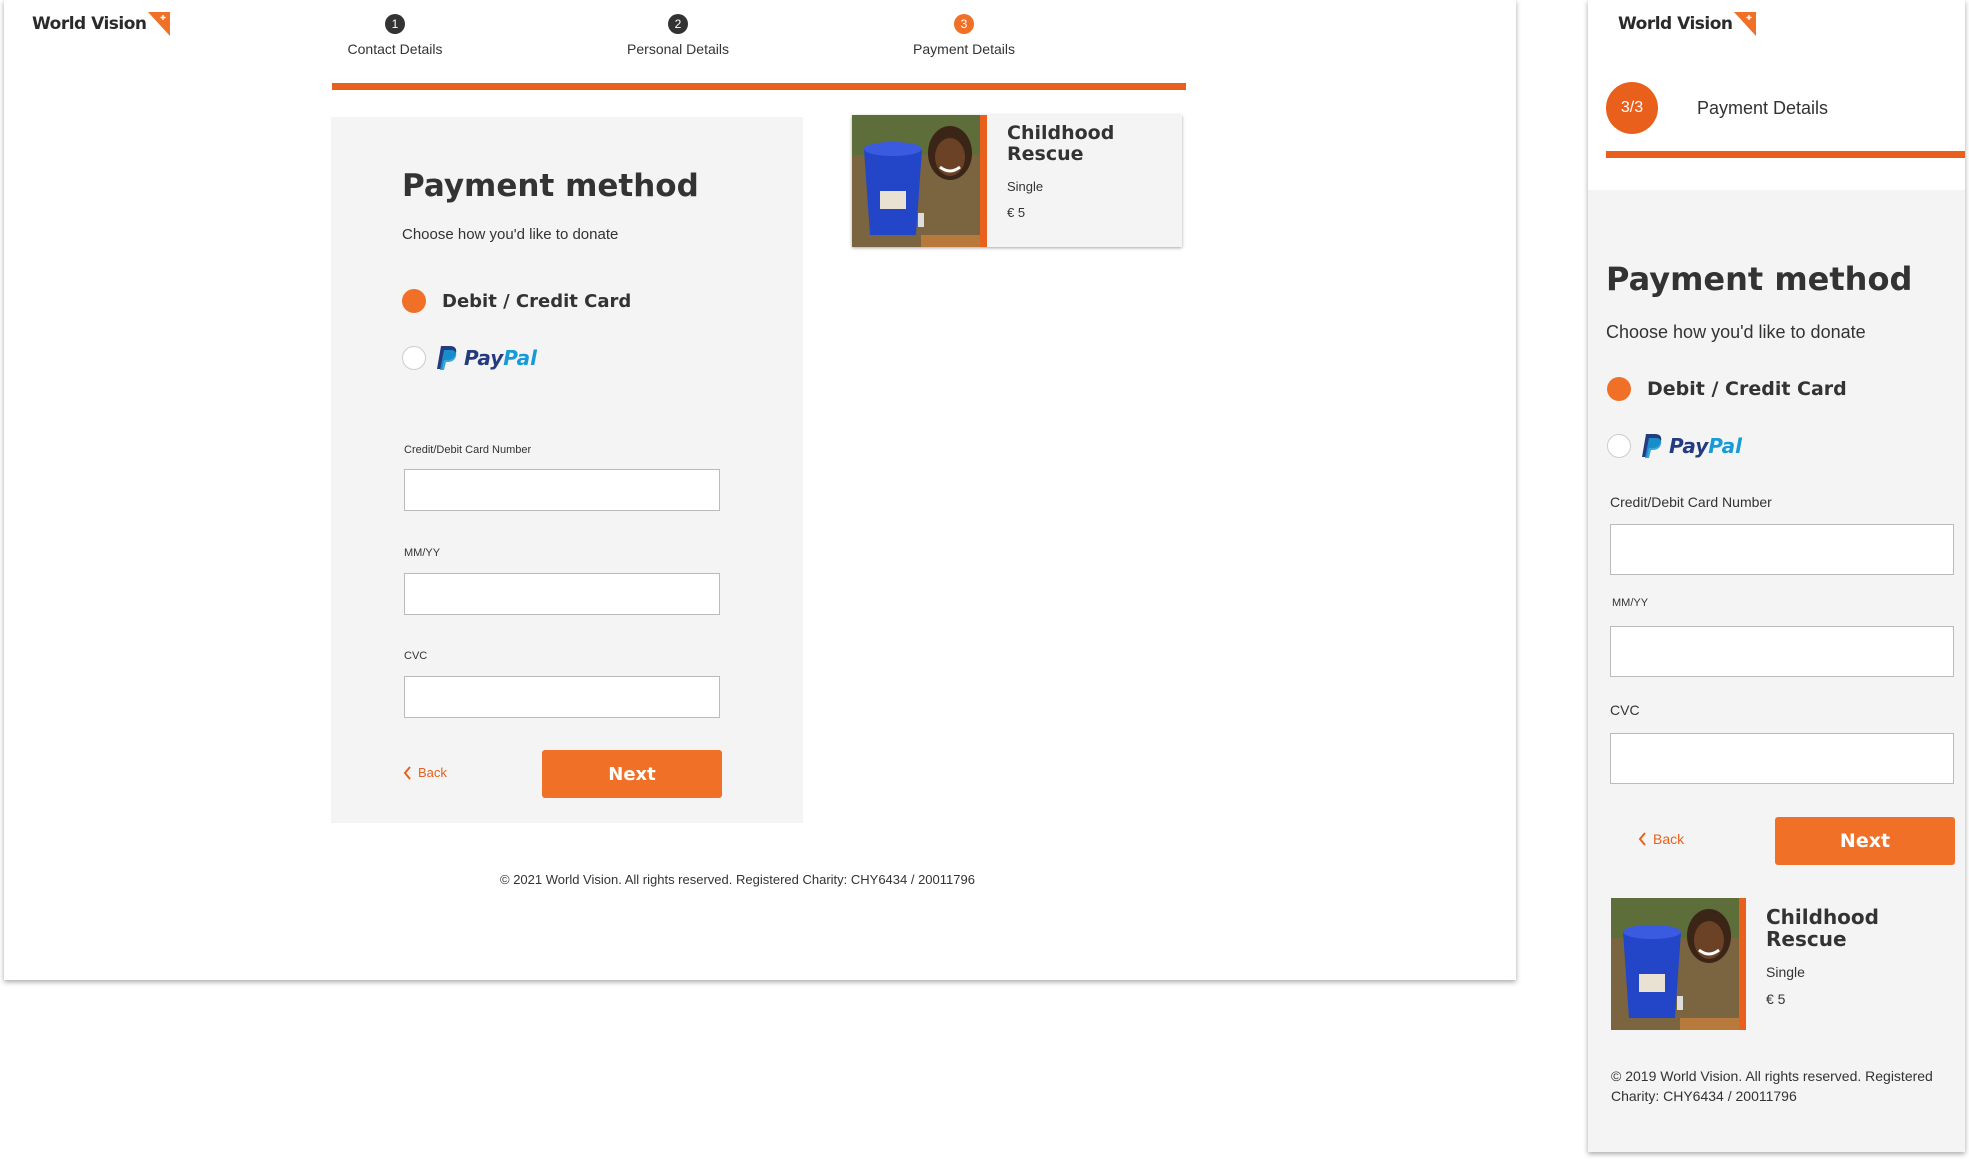 This screenshot has width=1969, height=1162. What do you see at coordinates (678, 49) in the screenshot?
I see `step-label: Personal Details` at bounding box center [678, 49].